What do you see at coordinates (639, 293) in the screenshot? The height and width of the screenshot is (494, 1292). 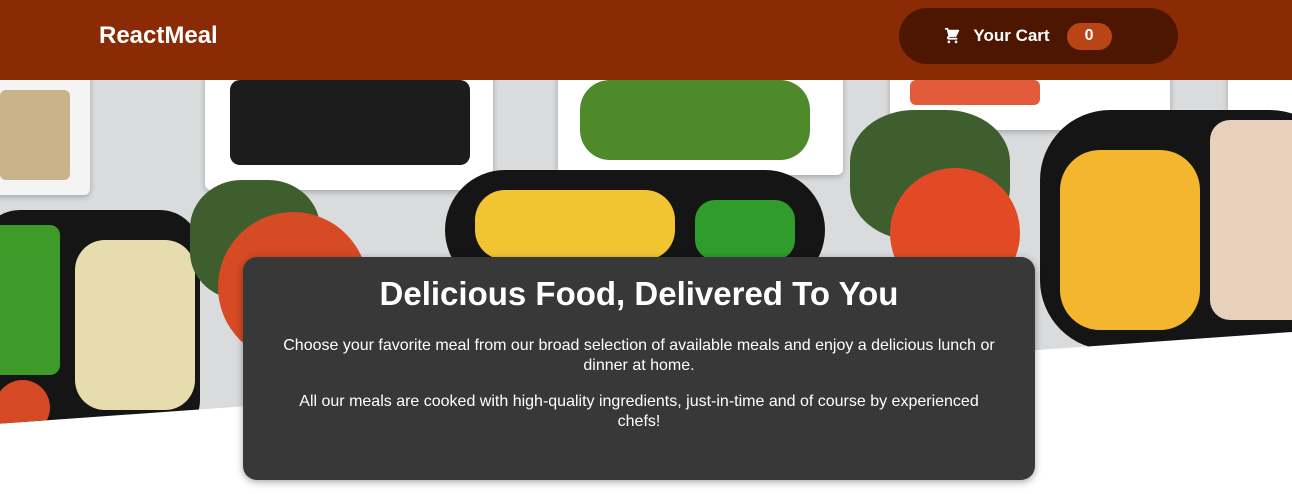 I see `summary-title: Delicious Food, Delivered To You` at bounding box center [639, 293].